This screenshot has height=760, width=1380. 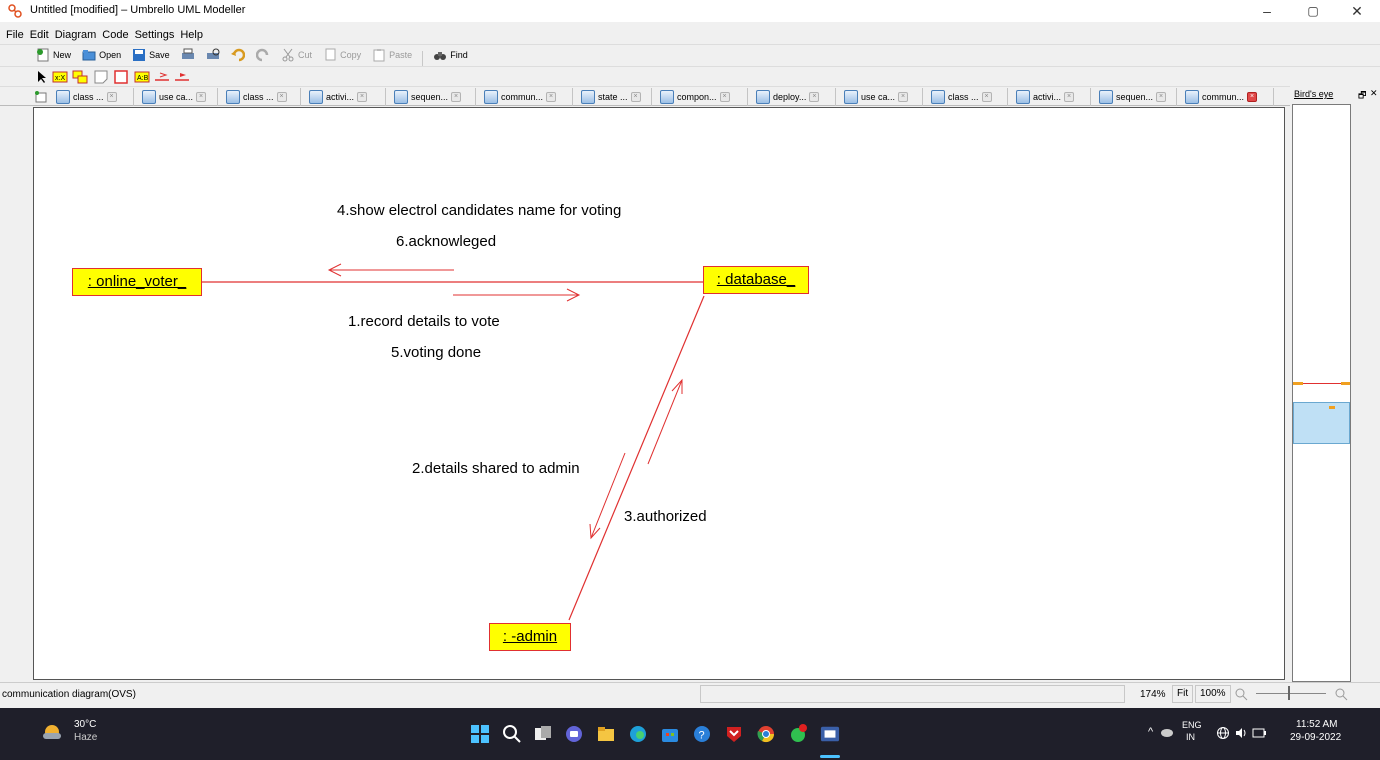 What do you see at coordinates (424, 321) in the screenshot?
I see `message-1-label: 1.record details to vote` at bounding box center [424, 321].